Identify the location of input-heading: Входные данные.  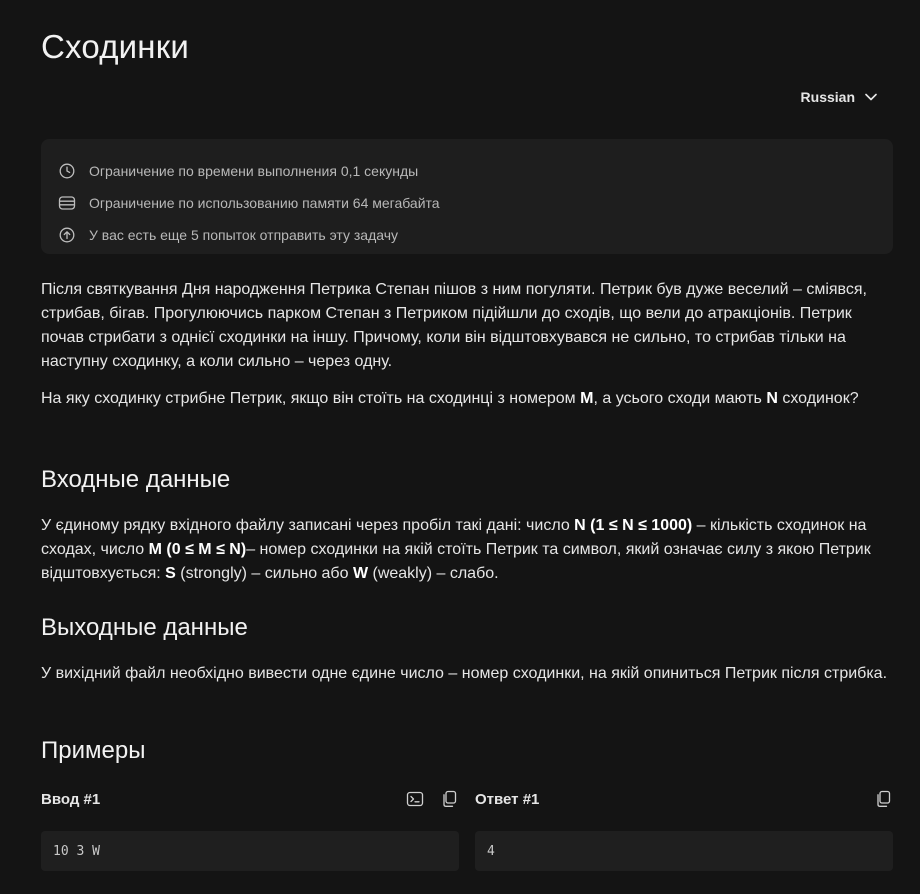
(136, 479).